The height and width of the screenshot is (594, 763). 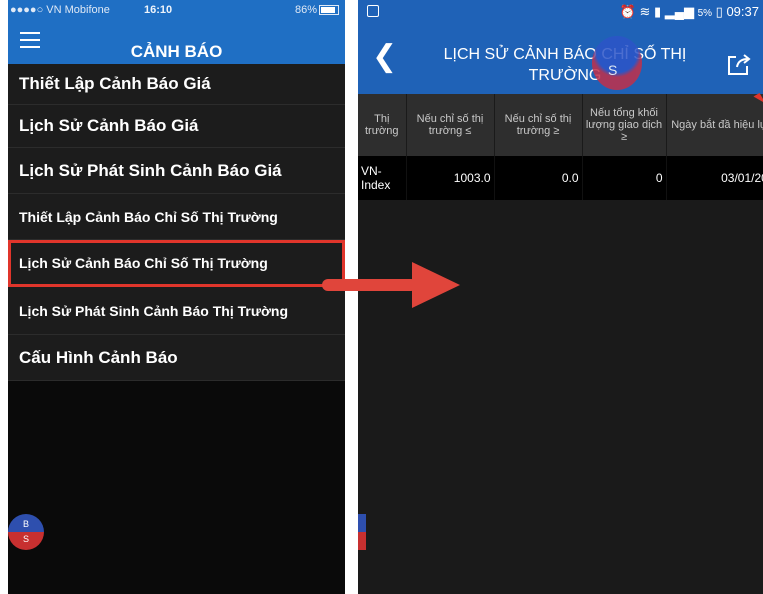 I want to click on column-header-volume-gte: Nếu tổng khối lượng giao dịch ≥, so click(x=624, y=125).